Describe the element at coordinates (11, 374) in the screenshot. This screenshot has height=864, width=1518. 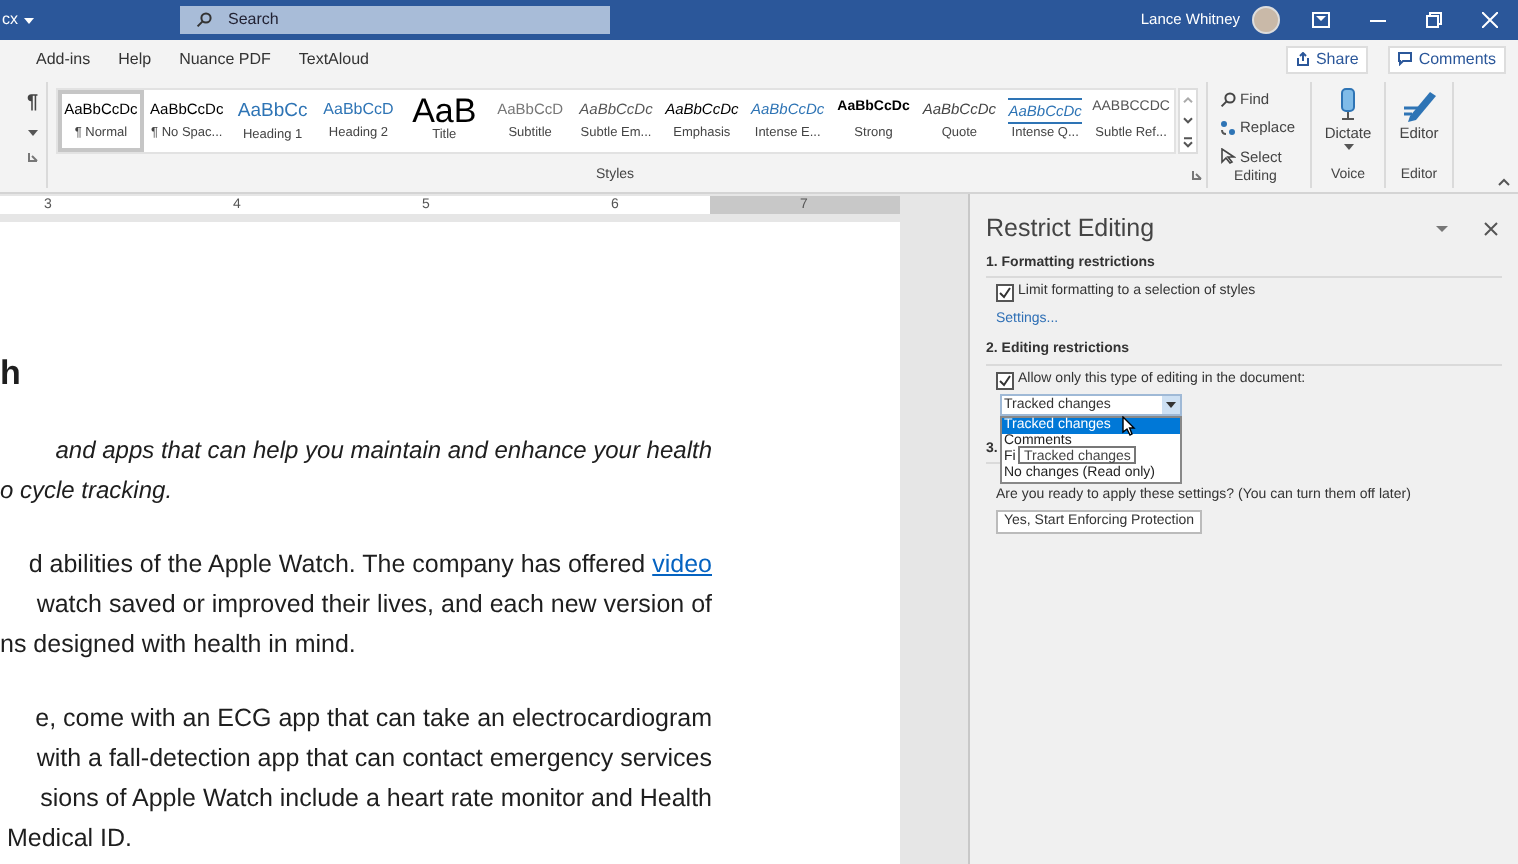
I see `heading-text: h` at that location.